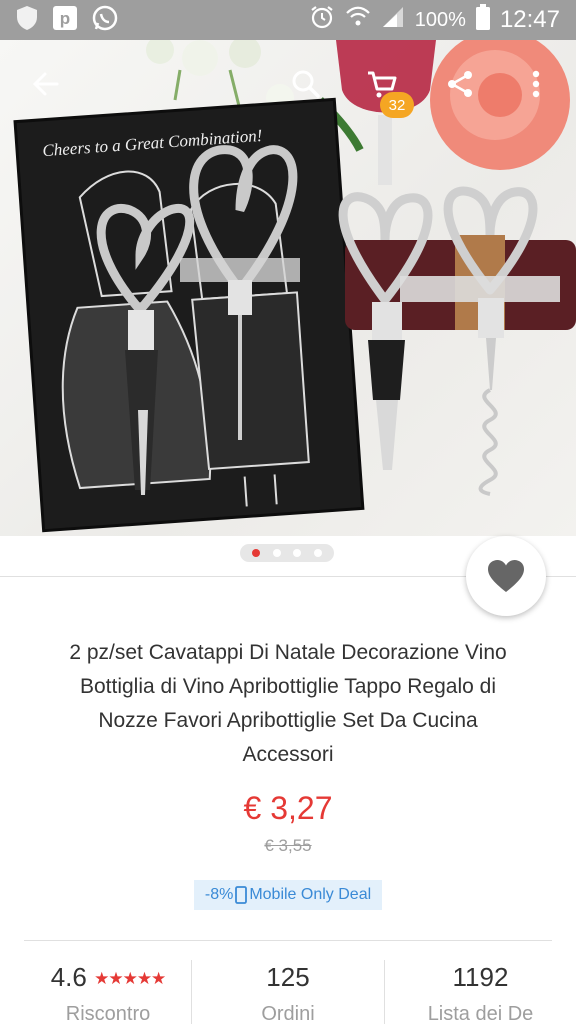 The height and width of the screenshot is (1026, 576). I want to click on battery-icon, so click(482, 20).